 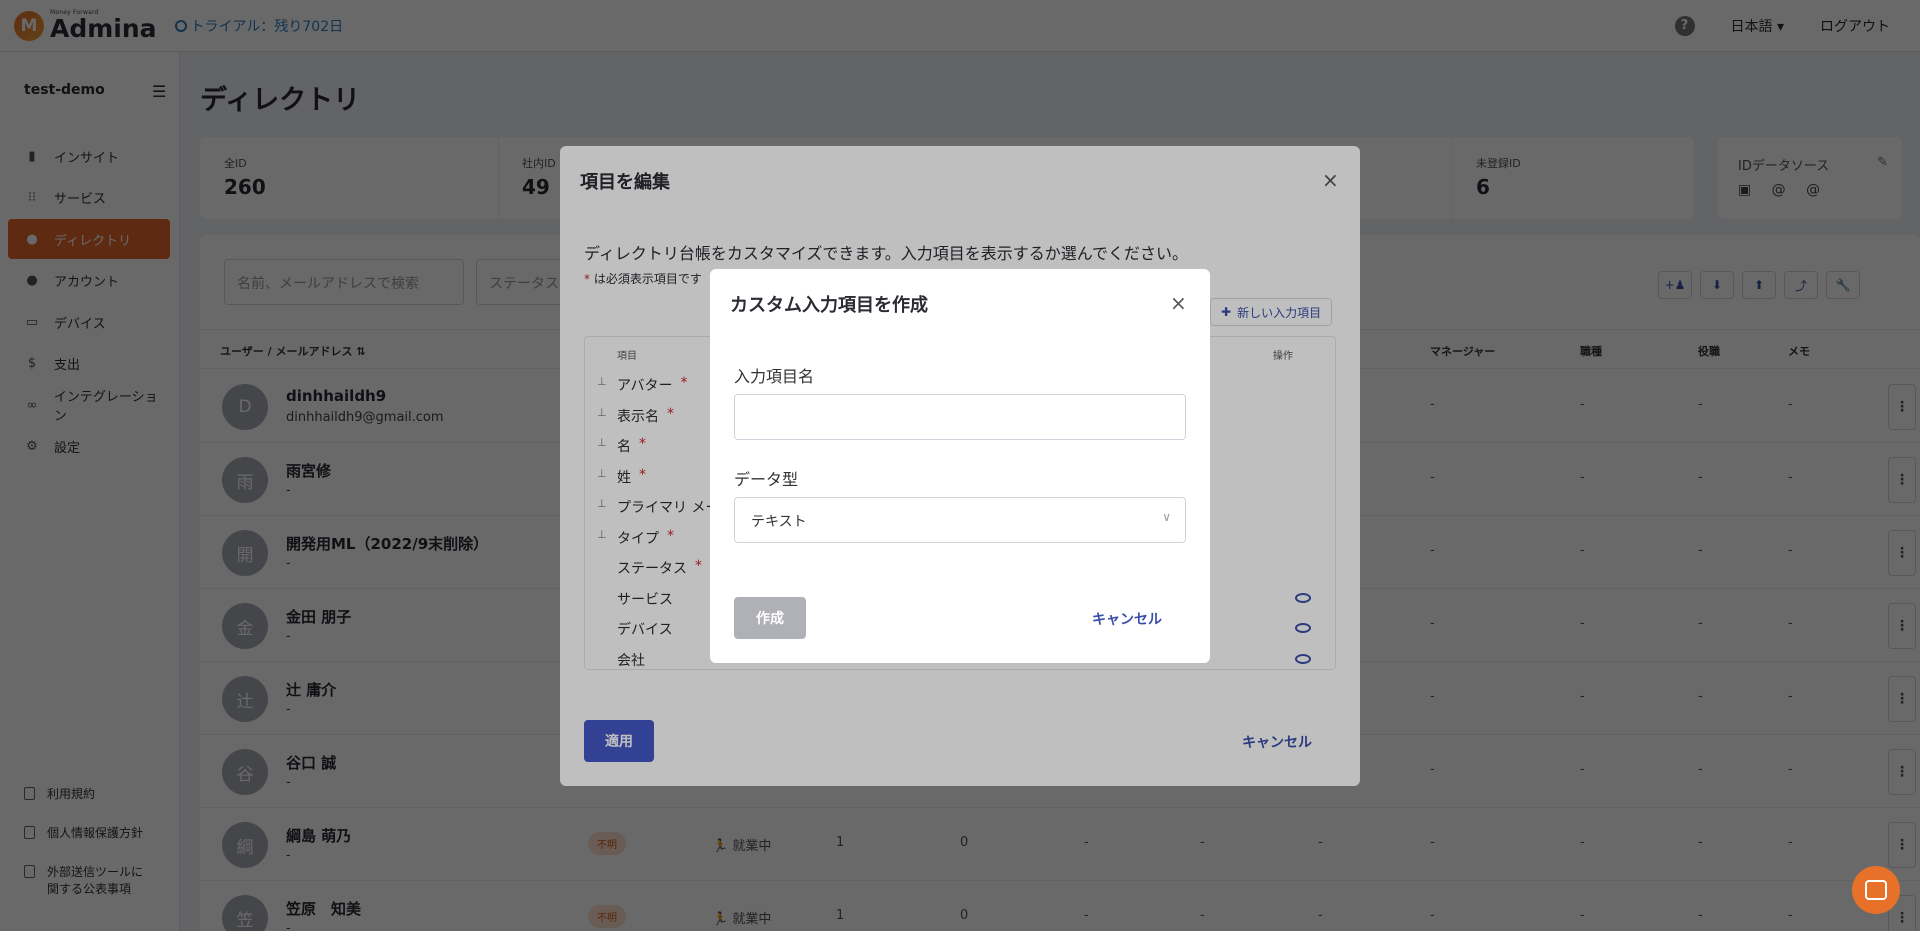 I want to click on create-field-modal: カスタム入力項目を作成 × 入力項目名 データ型 テキスト ∨ 作成 キャンセル, so click(x=960, y=466).